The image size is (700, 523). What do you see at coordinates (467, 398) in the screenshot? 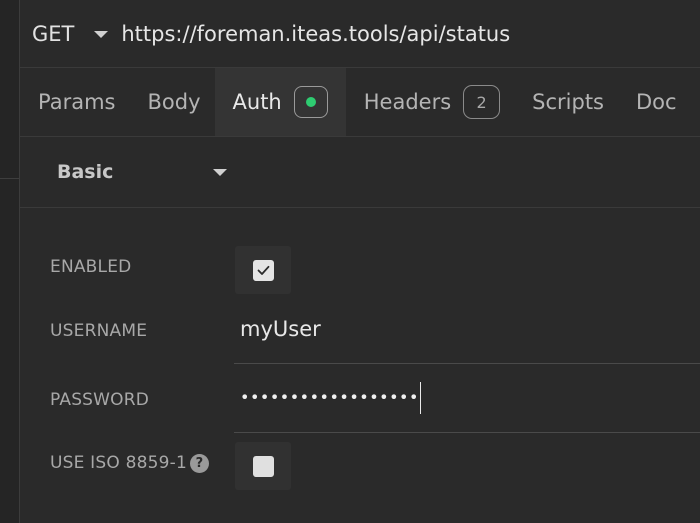
I see `password-field: ••••••••••••••••••` at bounding box center [467, 398].